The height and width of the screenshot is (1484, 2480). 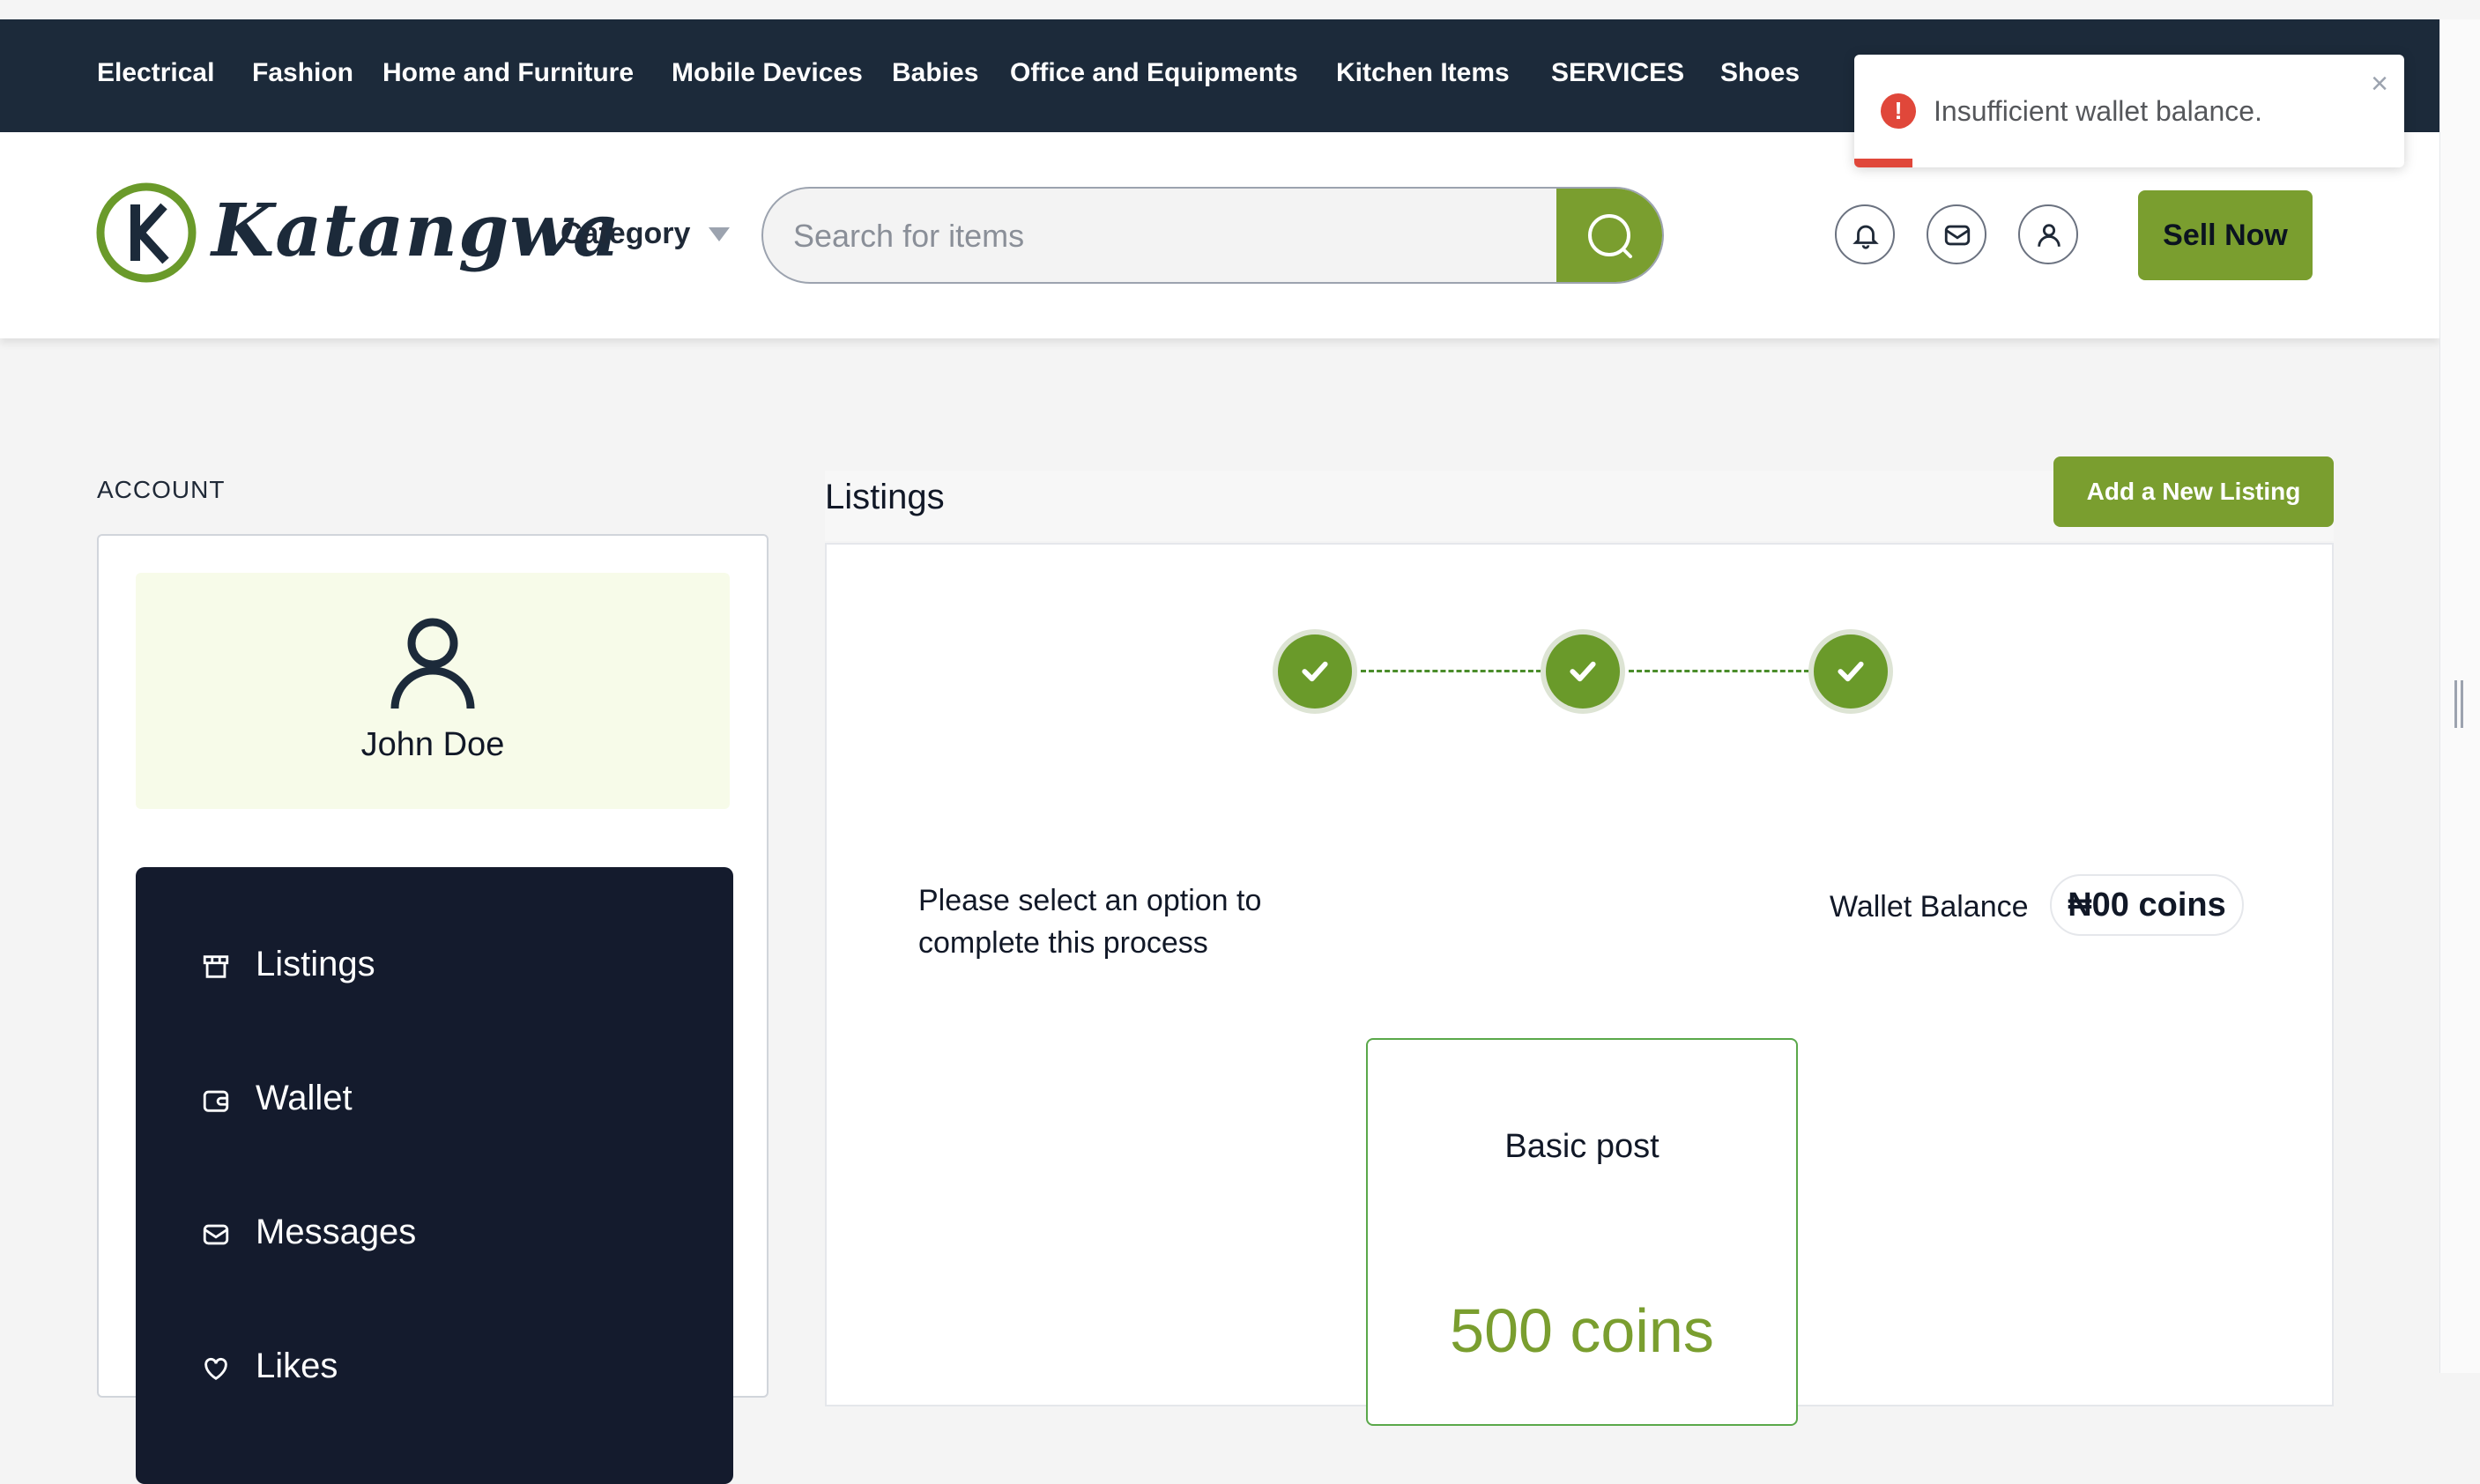 What do you see at coordinates (2225, 235) in the screenshot?
I see `sell-now-button: Sell Now` at bounding box center [2225, 235].